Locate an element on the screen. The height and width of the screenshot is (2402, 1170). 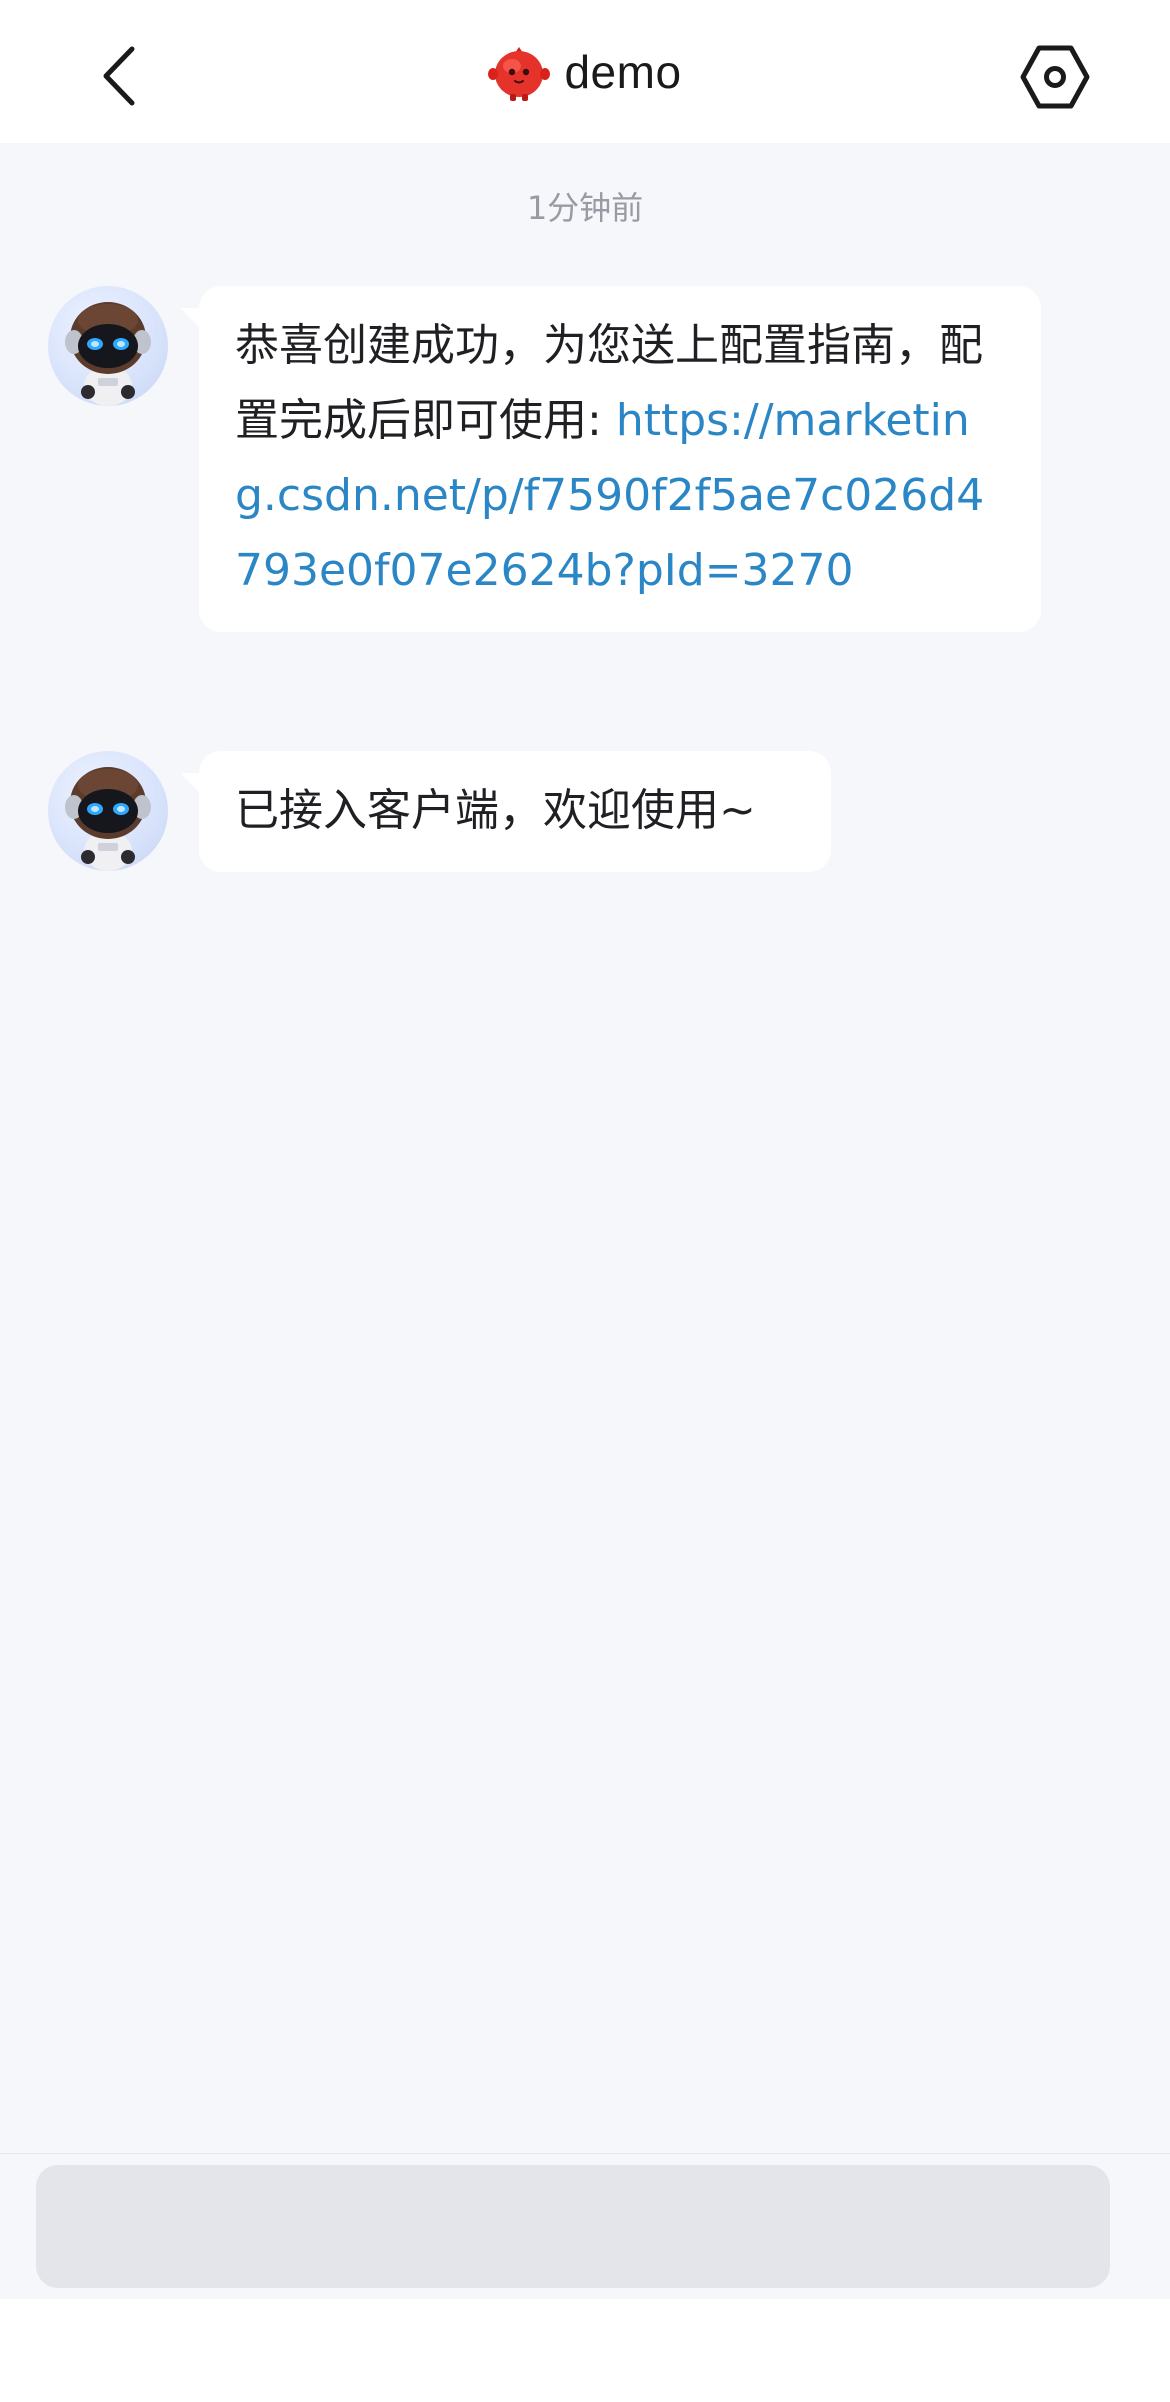
back-button is located at coordinates (118, 76).